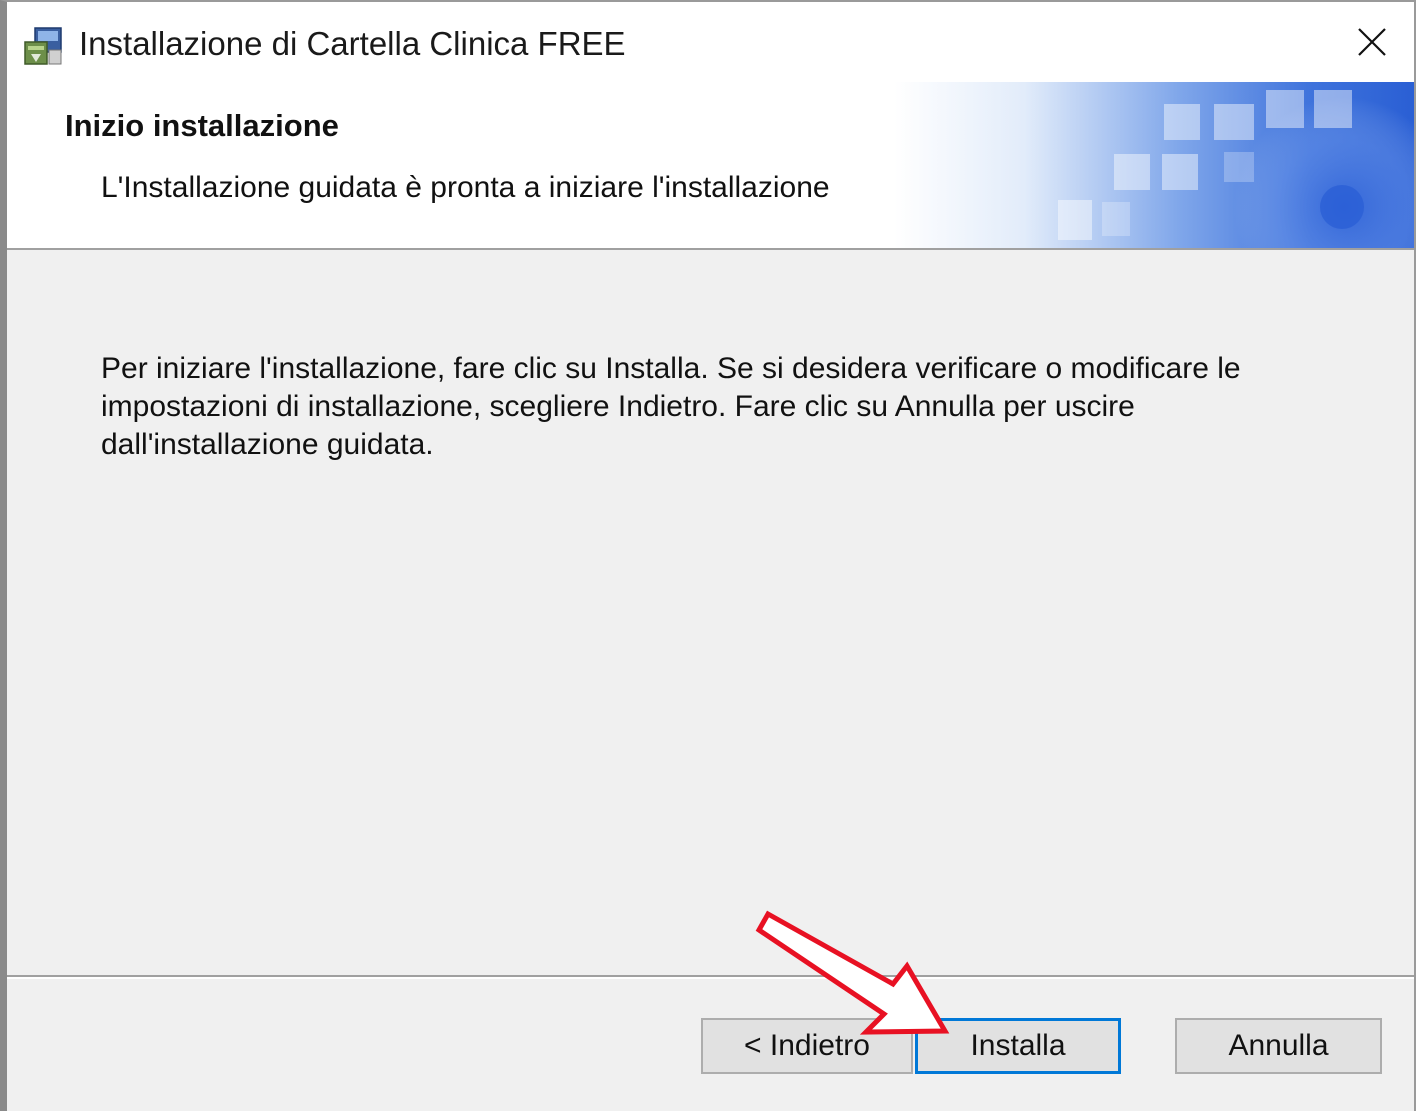  What do you see at coordinates (1018, 1046) in the screenshot?
I see `install-button: Installa` at bounding box center [1018, 1046].